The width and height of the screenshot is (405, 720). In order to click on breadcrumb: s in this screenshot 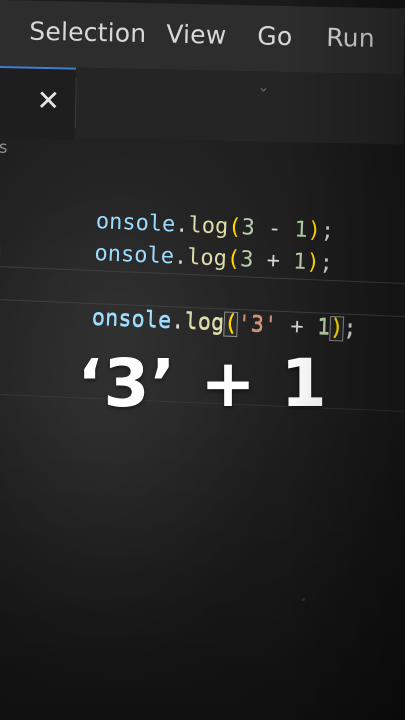, I will do `click(4, 148)`.